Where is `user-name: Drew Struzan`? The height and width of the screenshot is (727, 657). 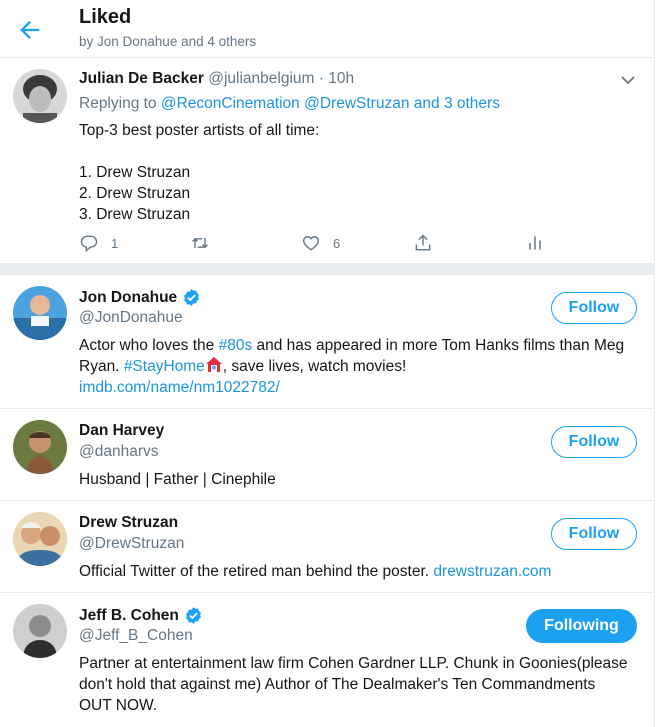
user-name: Drew Struzan is located at coordinates (128, 523).